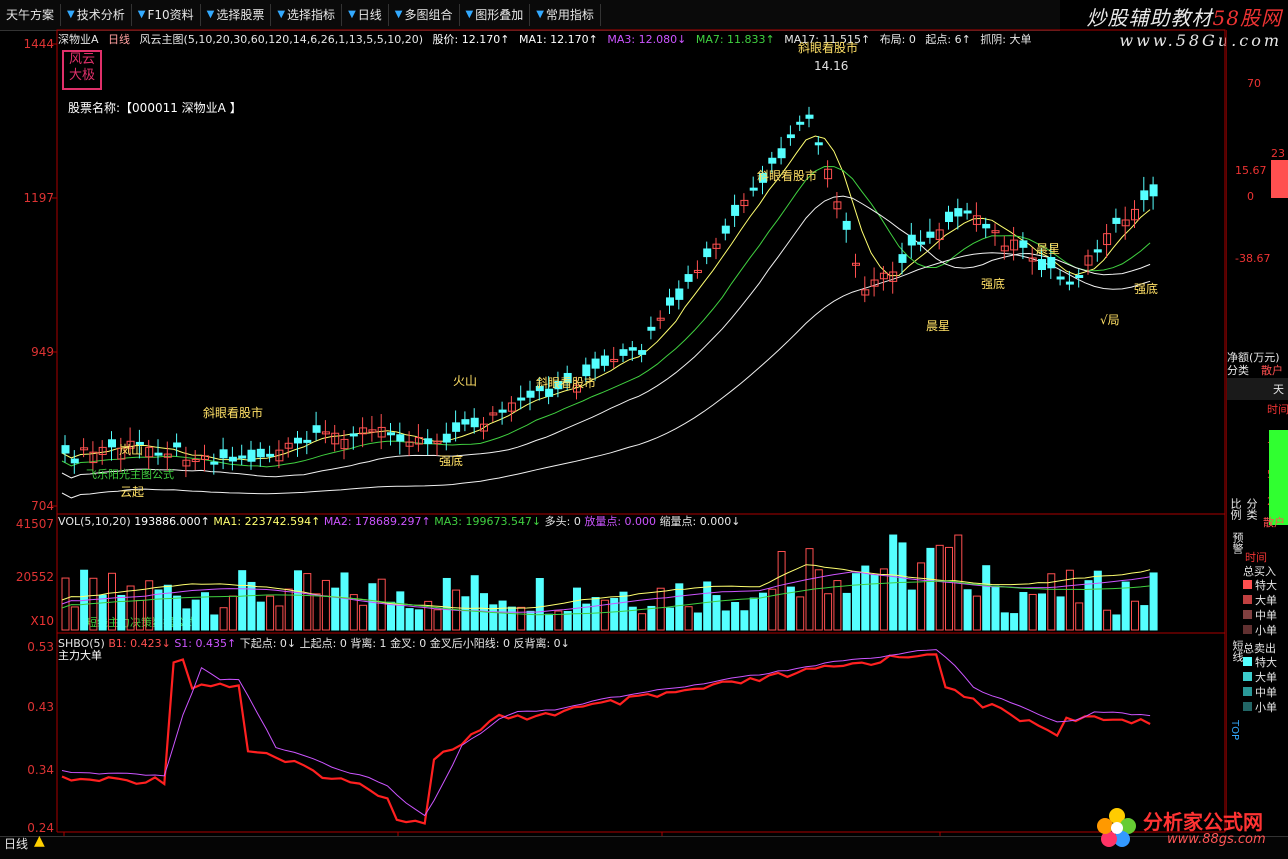  I want to click on buy-label: 大单, so click(1266, 600).